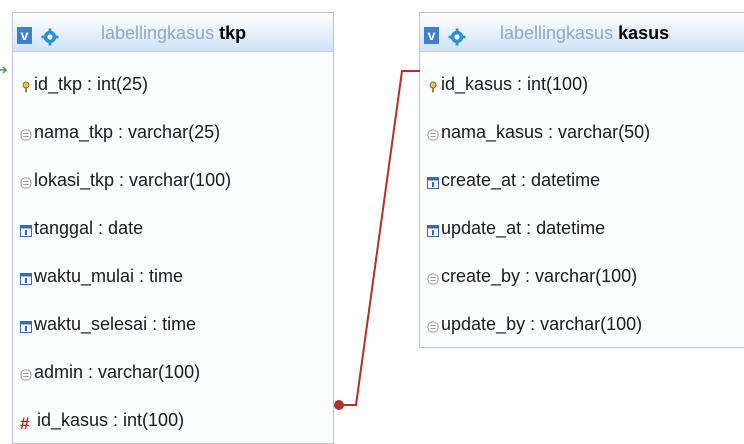  Describe the element at coordinates (521, 180) in the screenshot. I see `column-label: create_at : datetime` at that location.